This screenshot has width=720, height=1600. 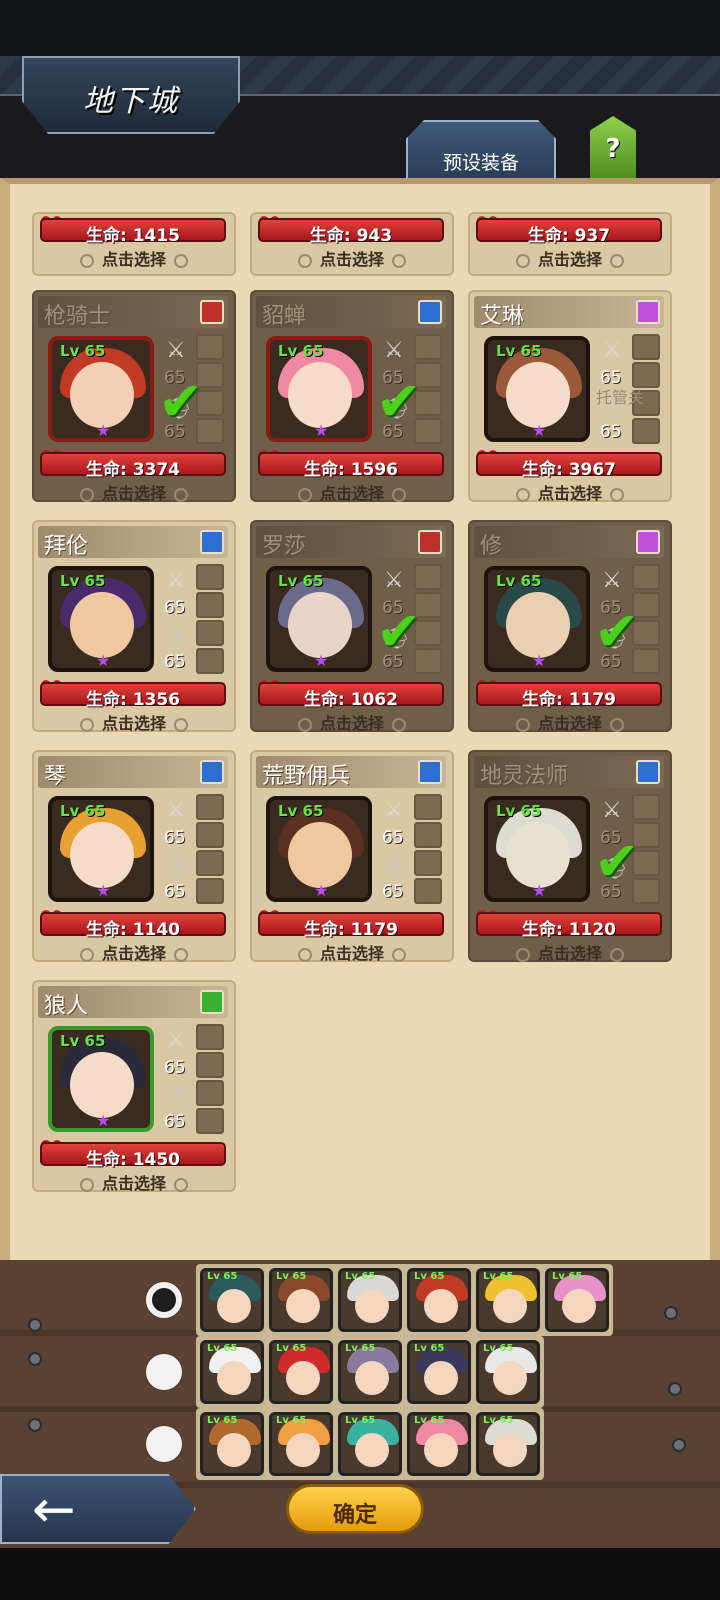 What do you see at coordinates (352, 244) in the screenshot?
I see `hero-card-partial: ♥生命: 943点击选择` at bounding box center [352, 244].